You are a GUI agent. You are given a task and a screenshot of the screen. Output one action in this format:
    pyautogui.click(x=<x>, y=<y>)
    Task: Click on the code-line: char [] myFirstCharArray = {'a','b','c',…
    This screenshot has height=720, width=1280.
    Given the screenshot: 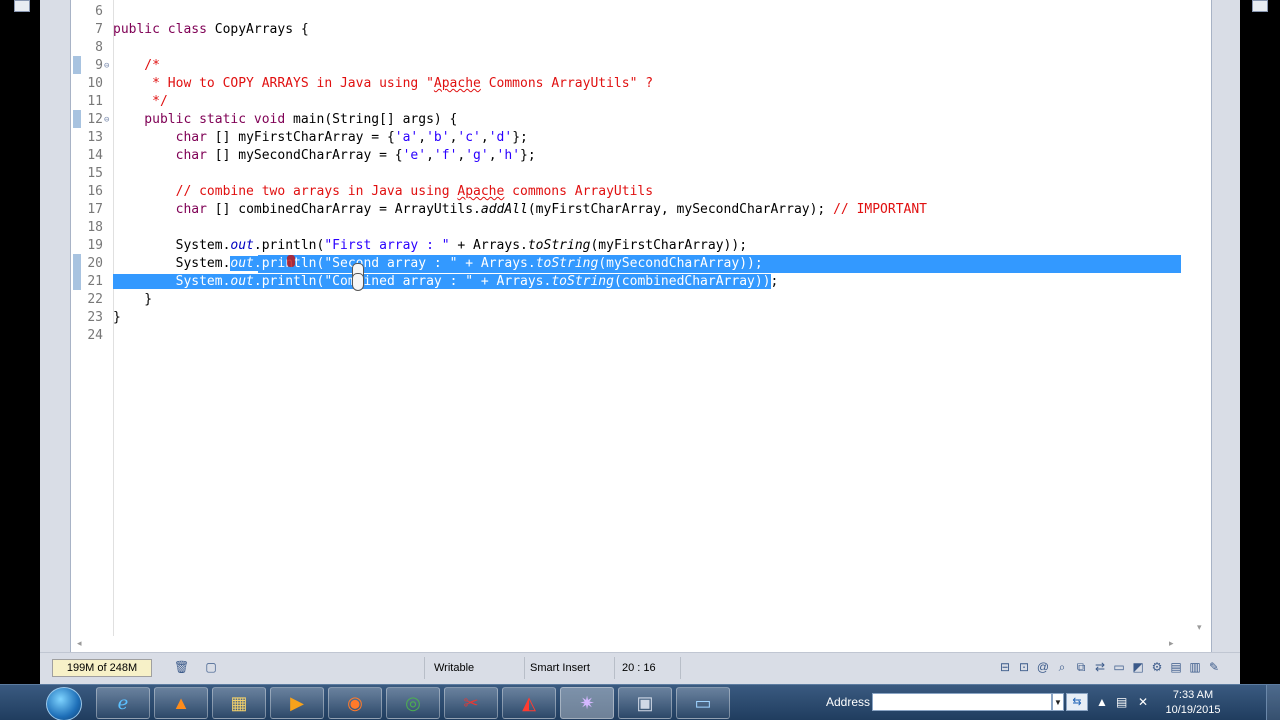 What is the action you would take?
    pyautogui.click(x=320, y=138)
    